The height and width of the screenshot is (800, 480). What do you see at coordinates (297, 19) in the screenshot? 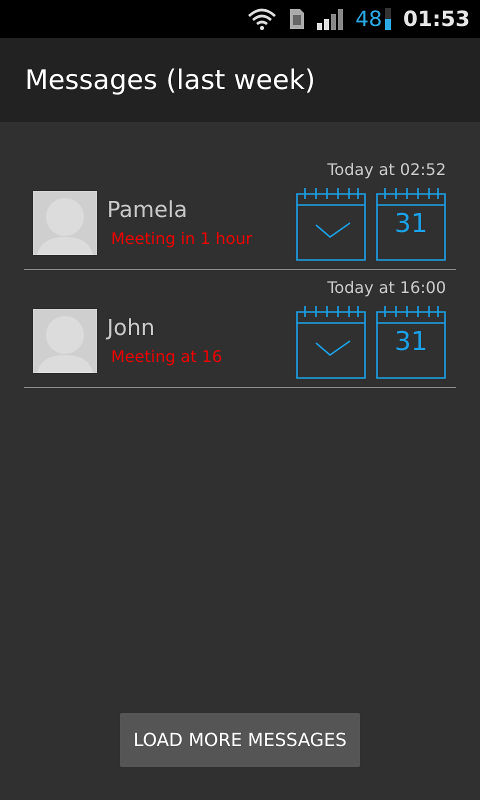
I see `sim-card-icon` at bounding box center [297, 19].